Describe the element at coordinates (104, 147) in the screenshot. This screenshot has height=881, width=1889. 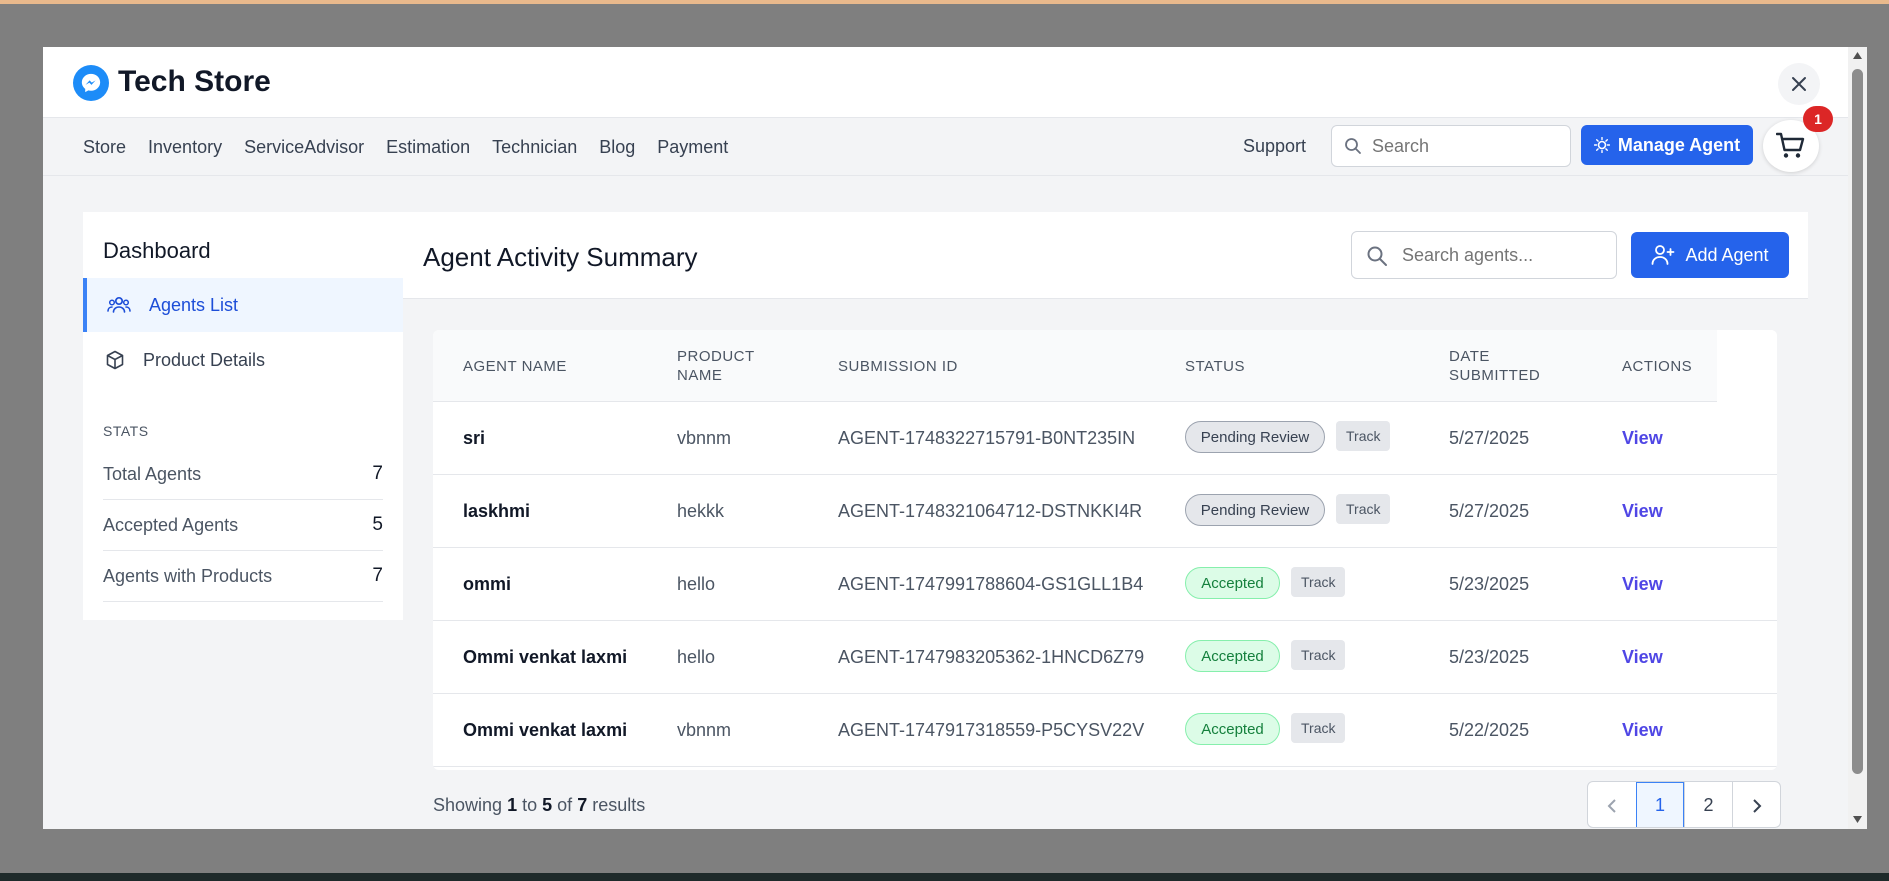
I see `nav-link-store: Store` at that location.